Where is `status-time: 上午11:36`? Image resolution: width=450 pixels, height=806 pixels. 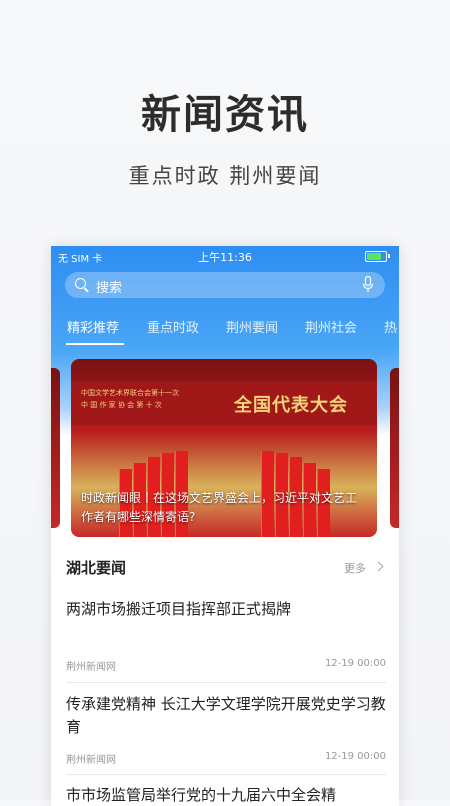 status-time: 上午11:36 is located at coordinates (225, 257).